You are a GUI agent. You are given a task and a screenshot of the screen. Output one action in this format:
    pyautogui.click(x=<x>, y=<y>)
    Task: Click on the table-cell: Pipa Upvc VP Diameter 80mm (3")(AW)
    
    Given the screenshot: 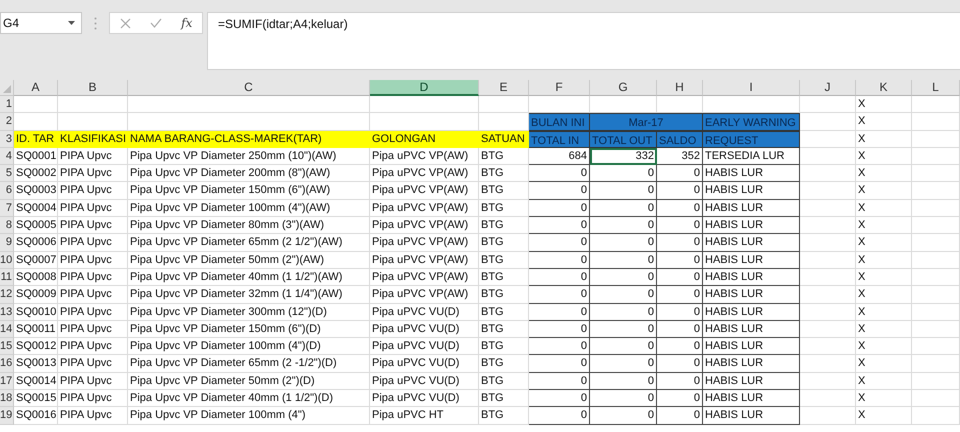 What is the action you would take?
    pyautogui.click(x=249, y=225)
    